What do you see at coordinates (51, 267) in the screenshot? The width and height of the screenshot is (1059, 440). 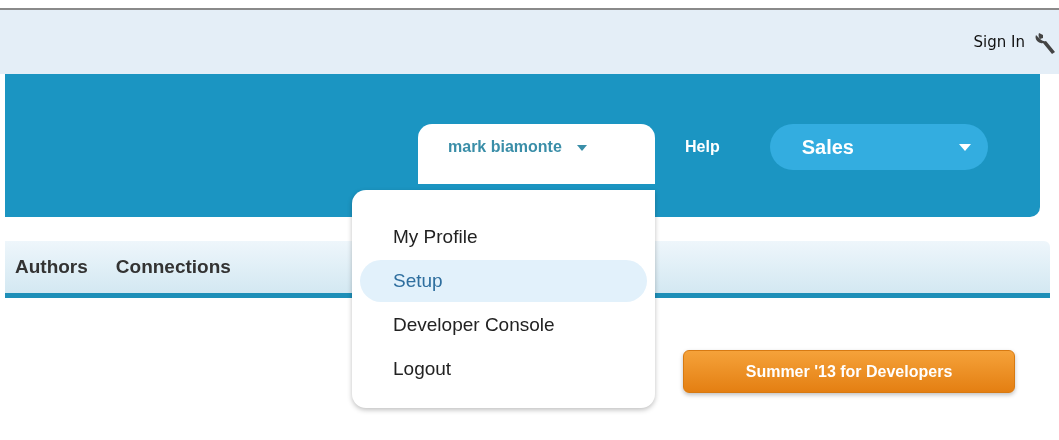 I see `nav-tab: Authors` at bounding box center [51, 267].